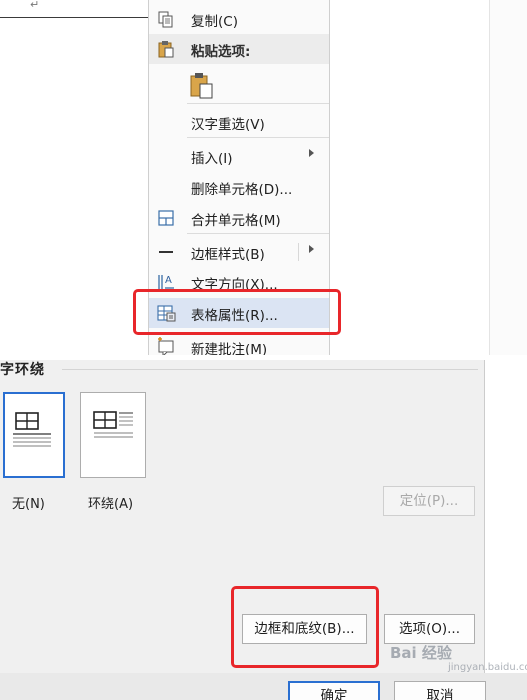 This screenshot has height=700, width=527. I want to click on text-wrapping-group-title: 字环绕, so click(22, 370).